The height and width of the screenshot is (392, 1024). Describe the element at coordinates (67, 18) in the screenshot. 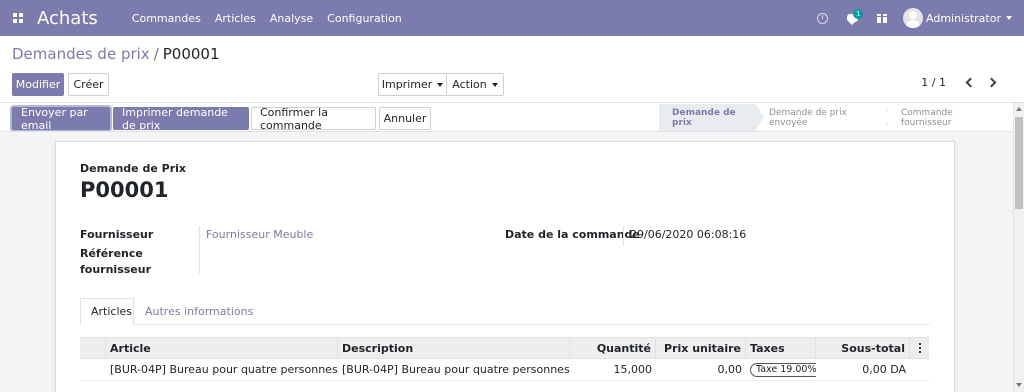

I see `app-title: Achats` at that location.